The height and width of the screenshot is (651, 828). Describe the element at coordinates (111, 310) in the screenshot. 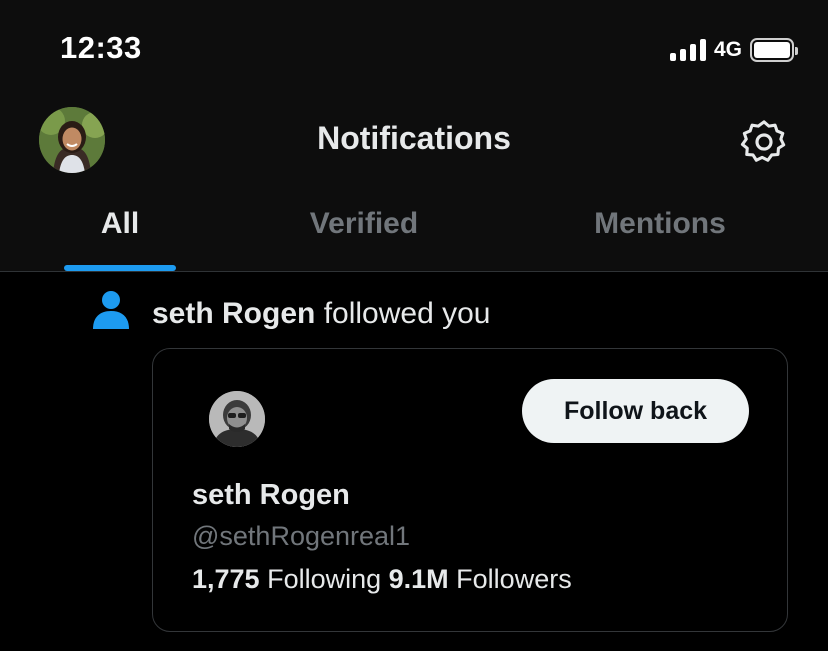

I see `person-icon` at that location.